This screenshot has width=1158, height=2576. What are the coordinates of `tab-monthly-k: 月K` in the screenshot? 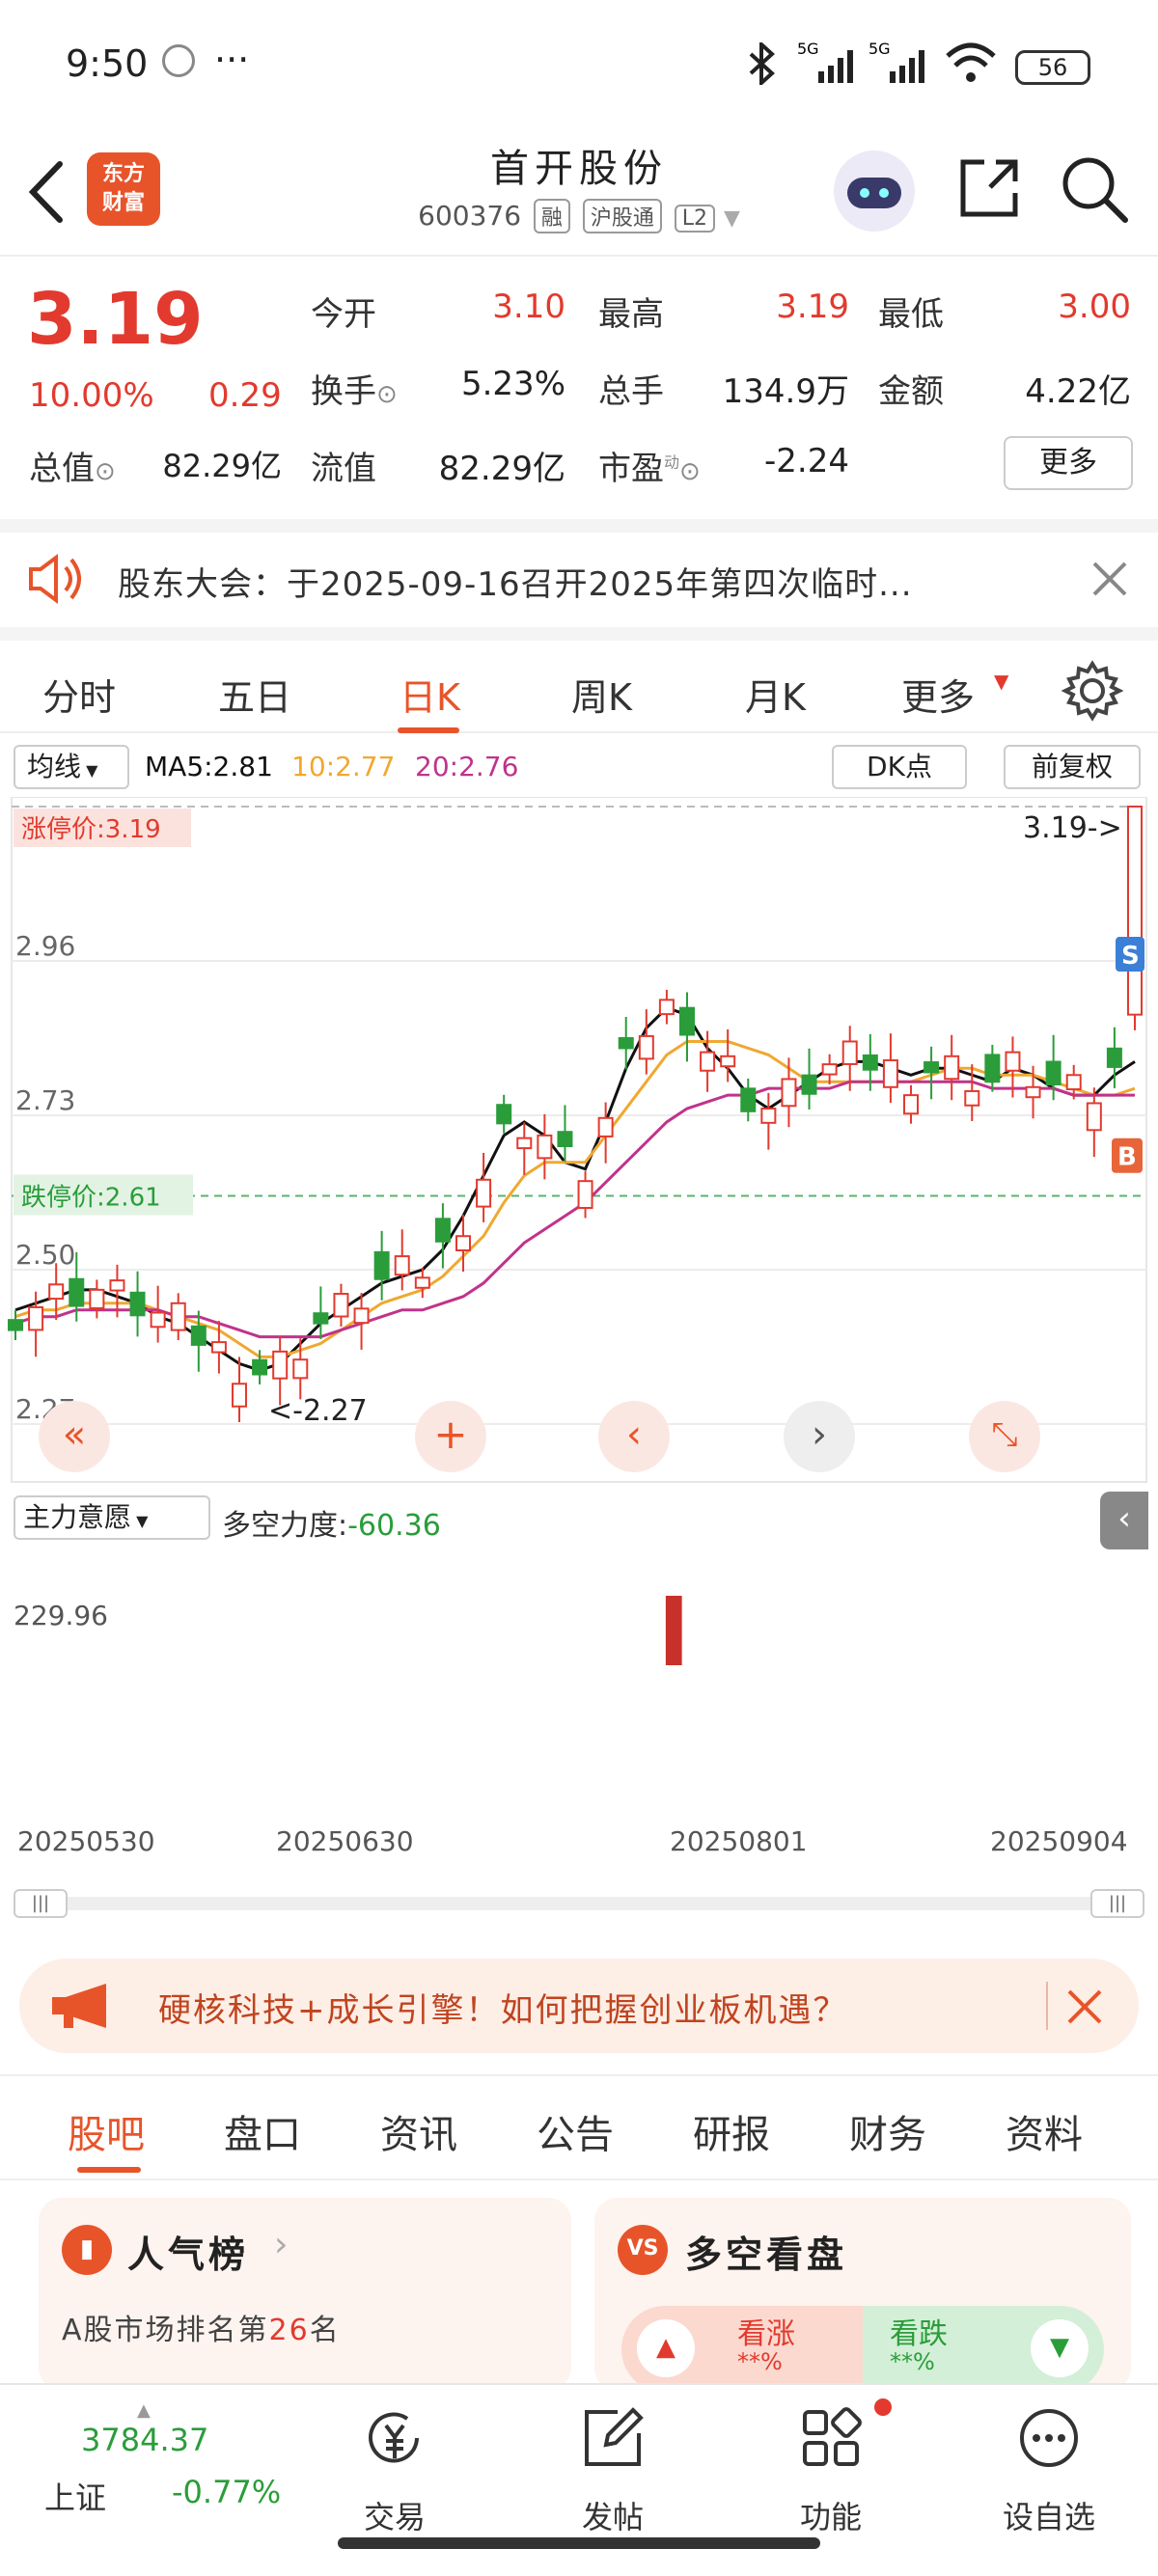 It's located at (775, 695).